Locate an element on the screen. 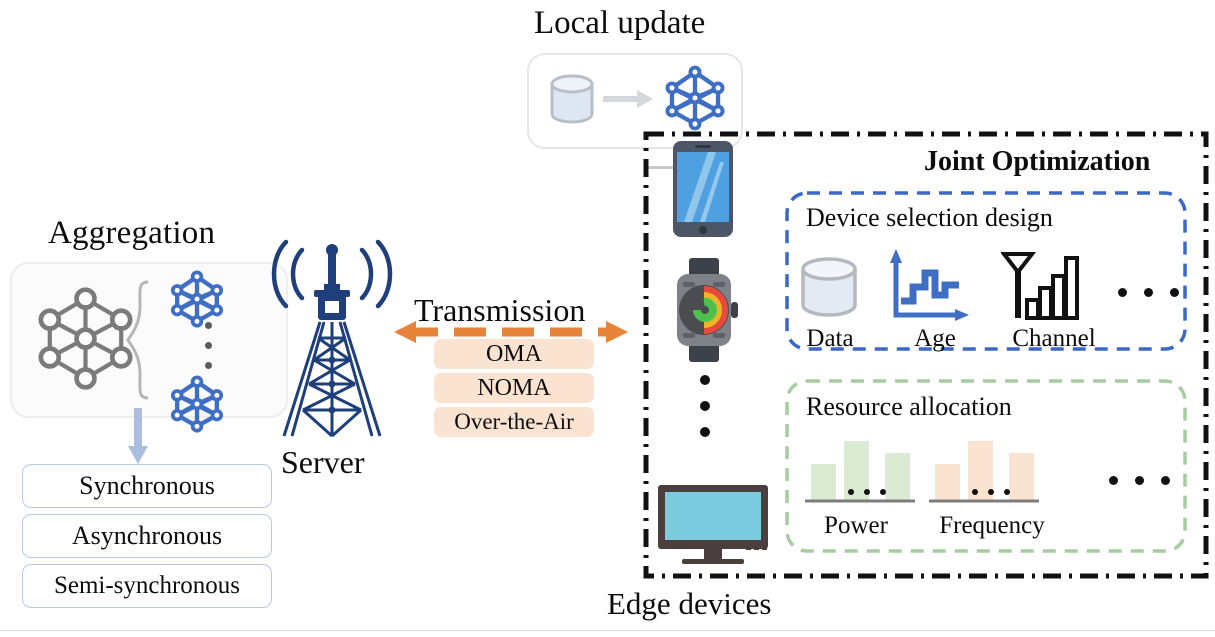 The height and width of the screenshot is (637, 1215). transmission-scheme-over-the-air: Over-the-Air is located at coordinates (514, 422).